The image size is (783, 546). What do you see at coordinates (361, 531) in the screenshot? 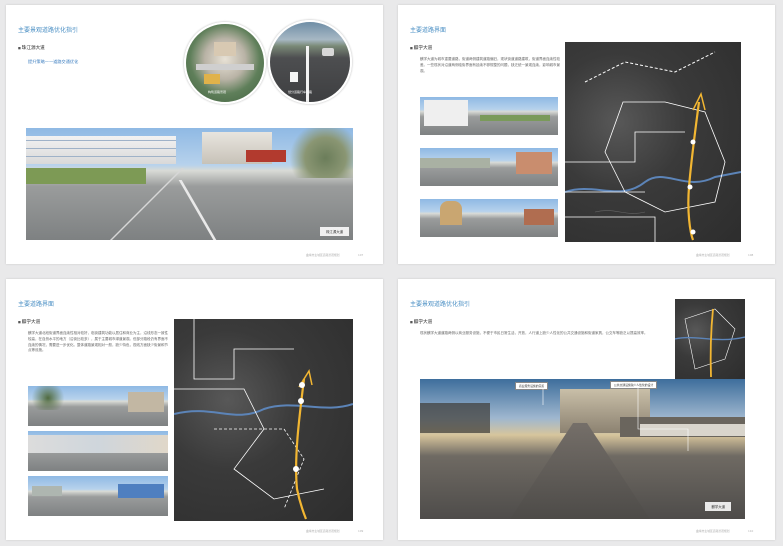
I see `page-number: 109` at bounding box center [361, 531].